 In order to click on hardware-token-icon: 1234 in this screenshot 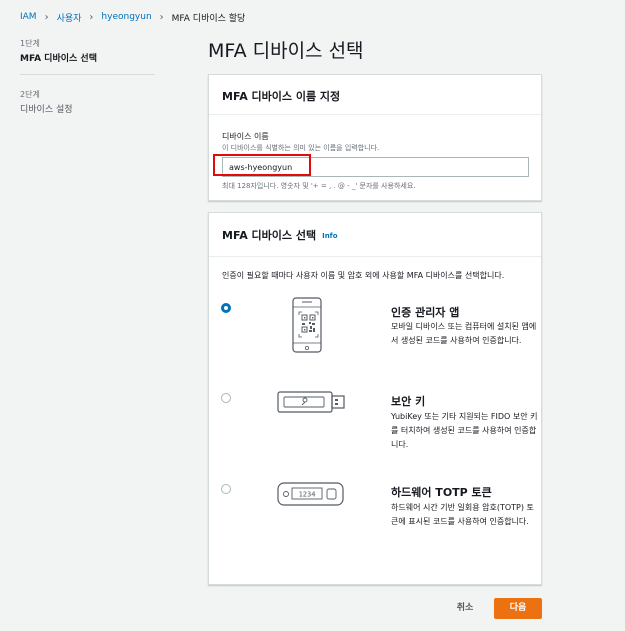, I will do `click(310, 494)`.